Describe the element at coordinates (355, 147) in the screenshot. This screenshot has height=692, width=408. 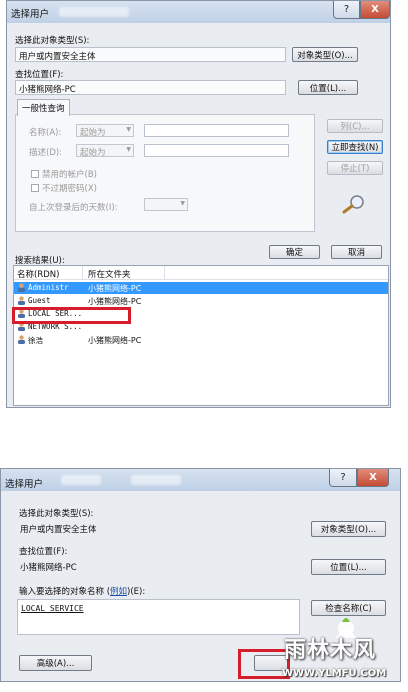
I see `find-now-button: 立即查找(N)` at that location.